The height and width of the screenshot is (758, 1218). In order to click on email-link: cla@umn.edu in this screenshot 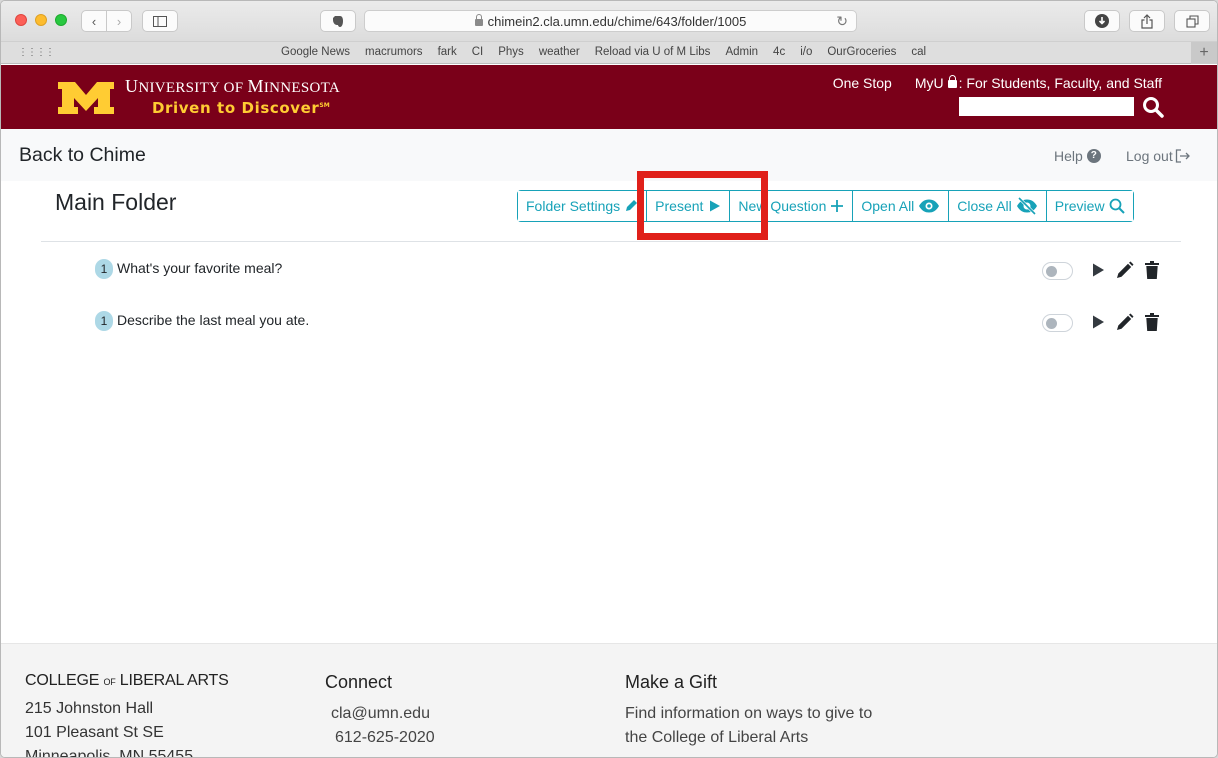, I will do `click(380, 714)`.